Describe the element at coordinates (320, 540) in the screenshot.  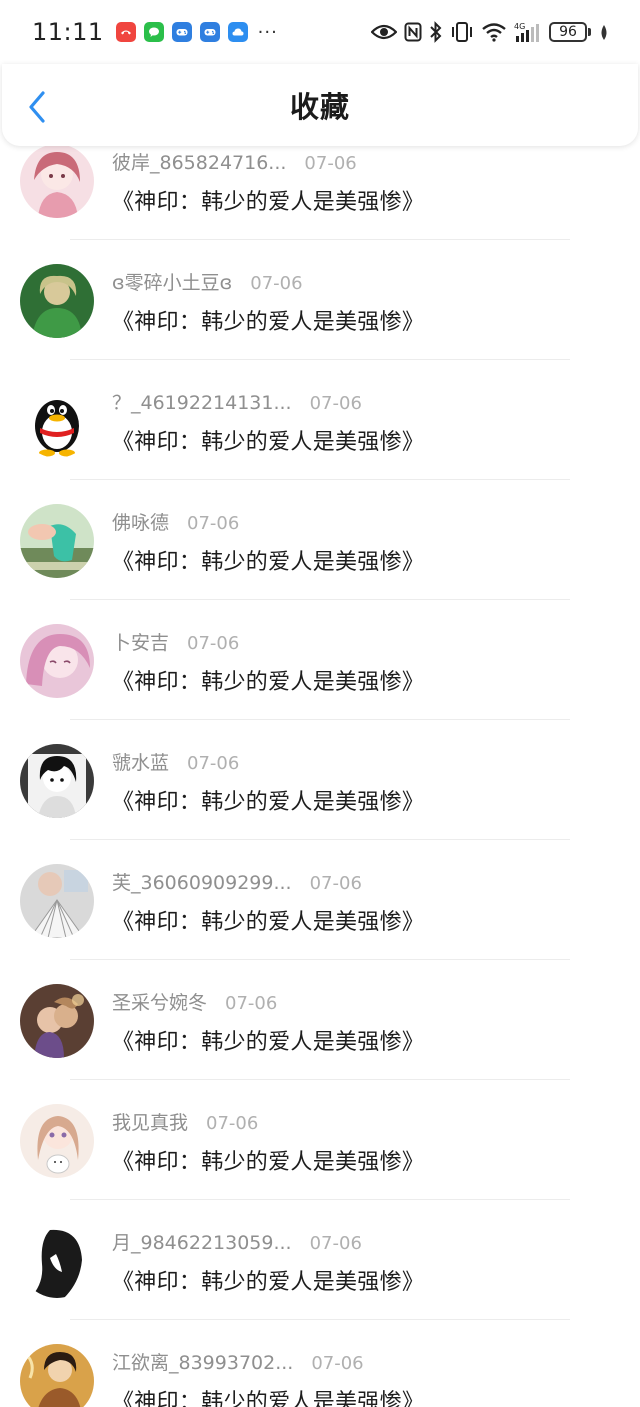
I see `list-item: 佛咏德 07-06 《神印：韩少的爱人是美强惨》` at that location.